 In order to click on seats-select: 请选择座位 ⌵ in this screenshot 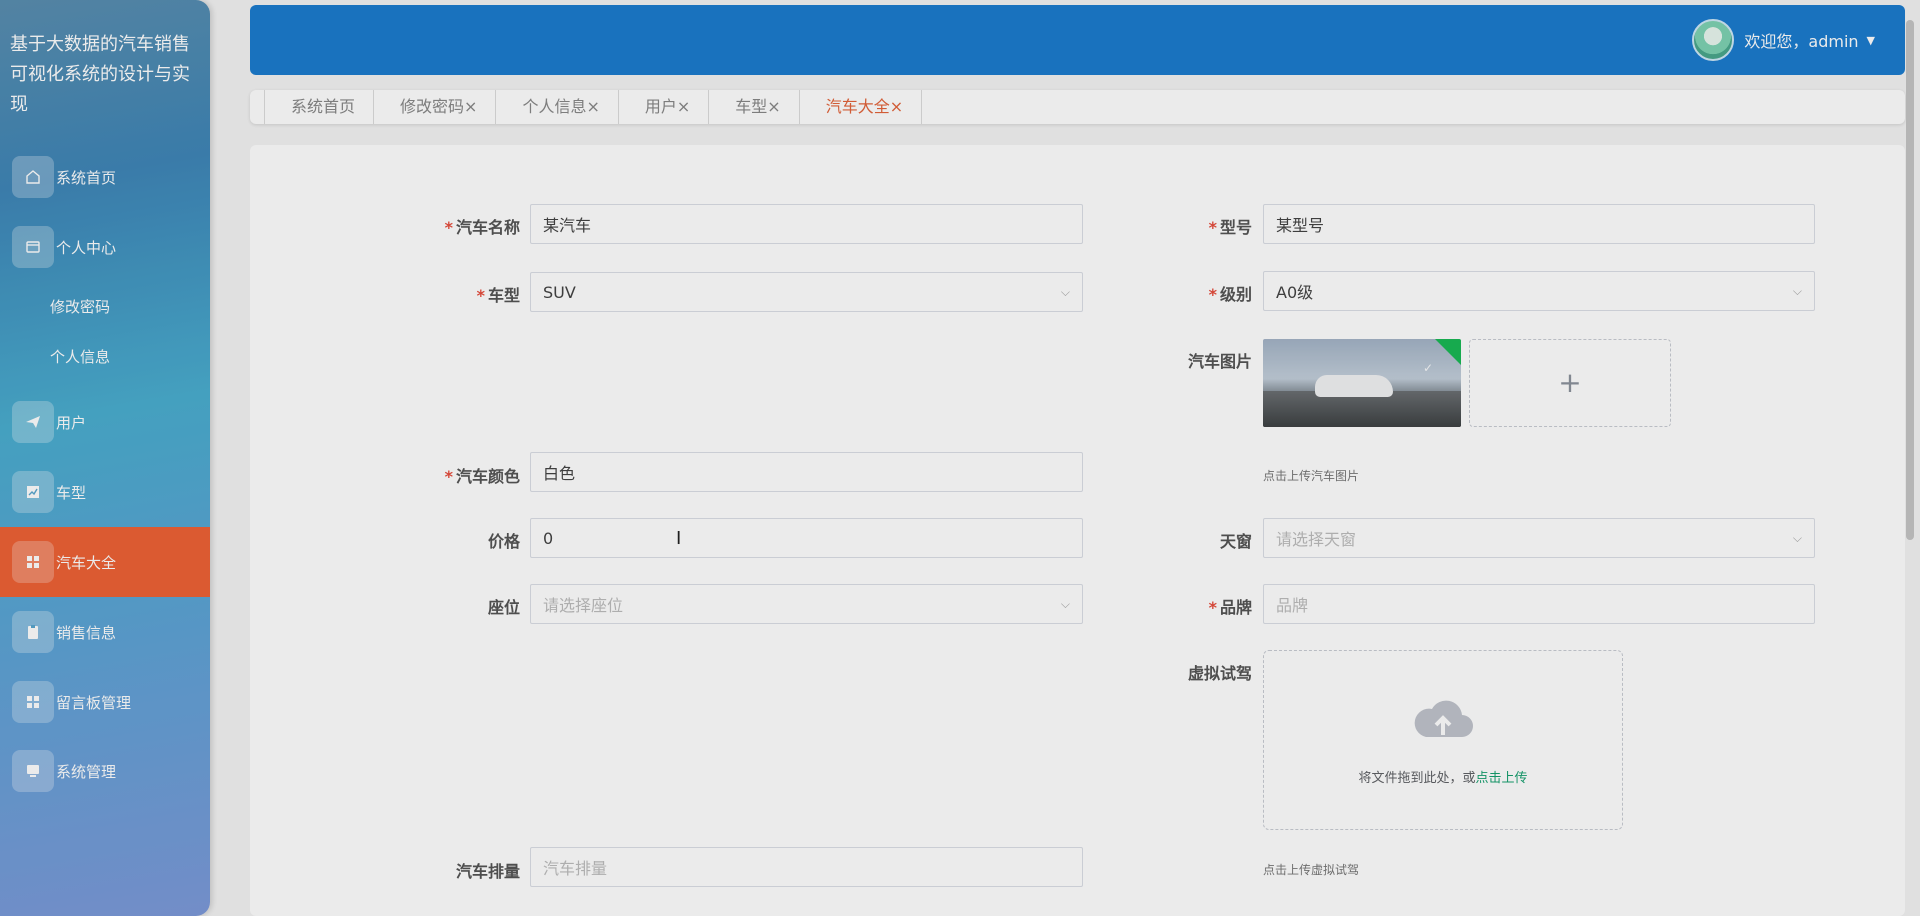, I will do `click(806, 604)`.